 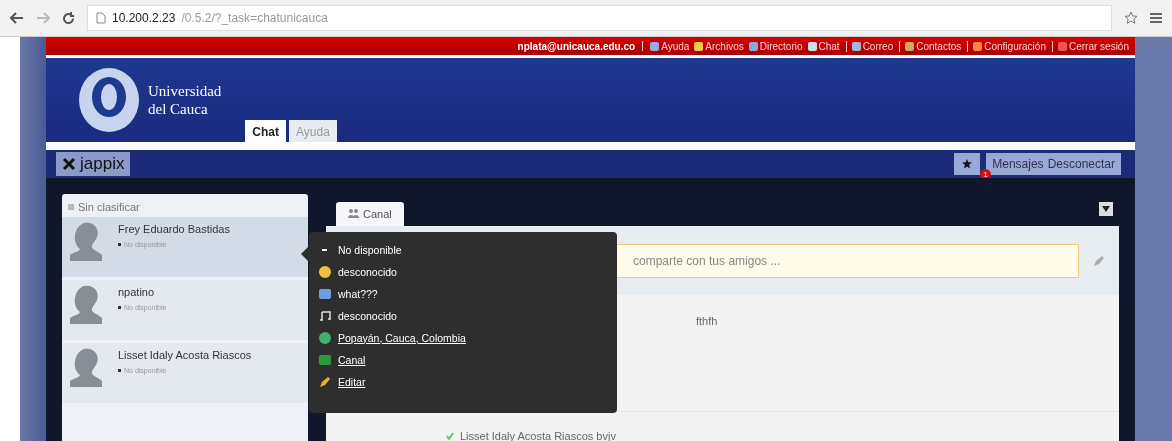 I want to click on menu-icon, so click(x=1156, y=18).